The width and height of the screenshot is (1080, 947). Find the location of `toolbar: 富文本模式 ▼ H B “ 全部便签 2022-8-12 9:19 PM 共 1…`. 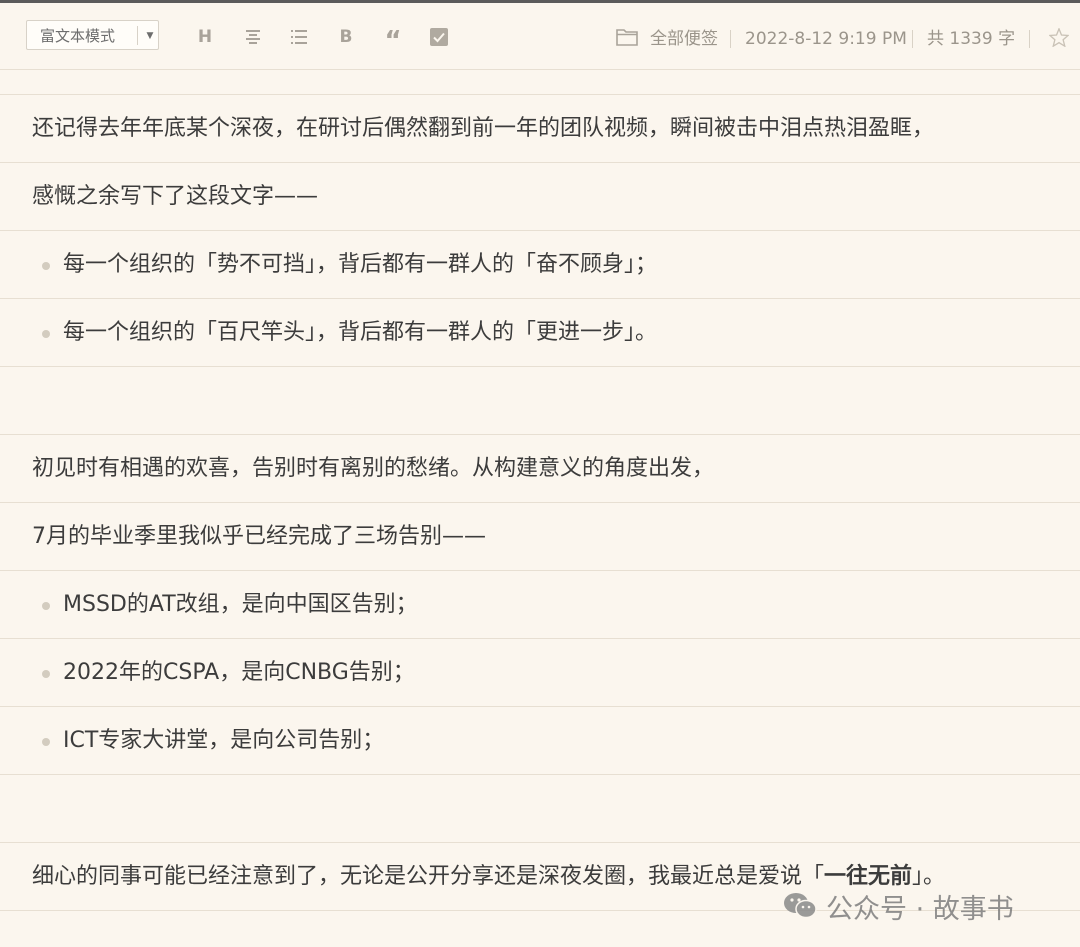

toolbar: 富文本模式 ▼ H B “ 全部便签 2022-8-12 9:19 PM 共 1… is located at coordinates (540, 36).